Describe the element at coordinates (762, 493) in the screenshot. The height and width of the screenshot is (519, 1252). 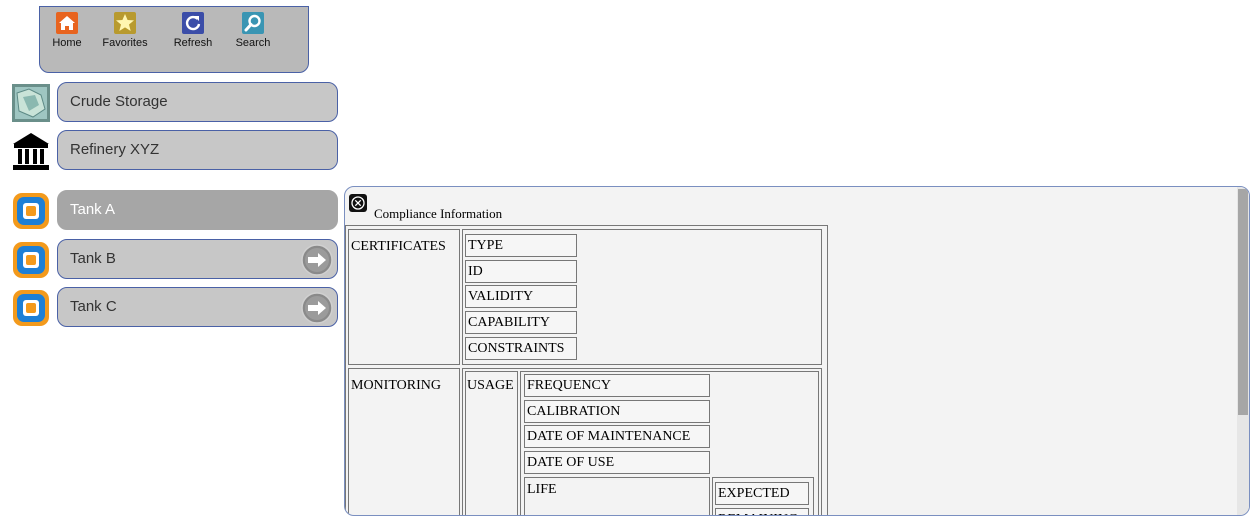
I see `life-field-expected: EXPECTED` at that location.